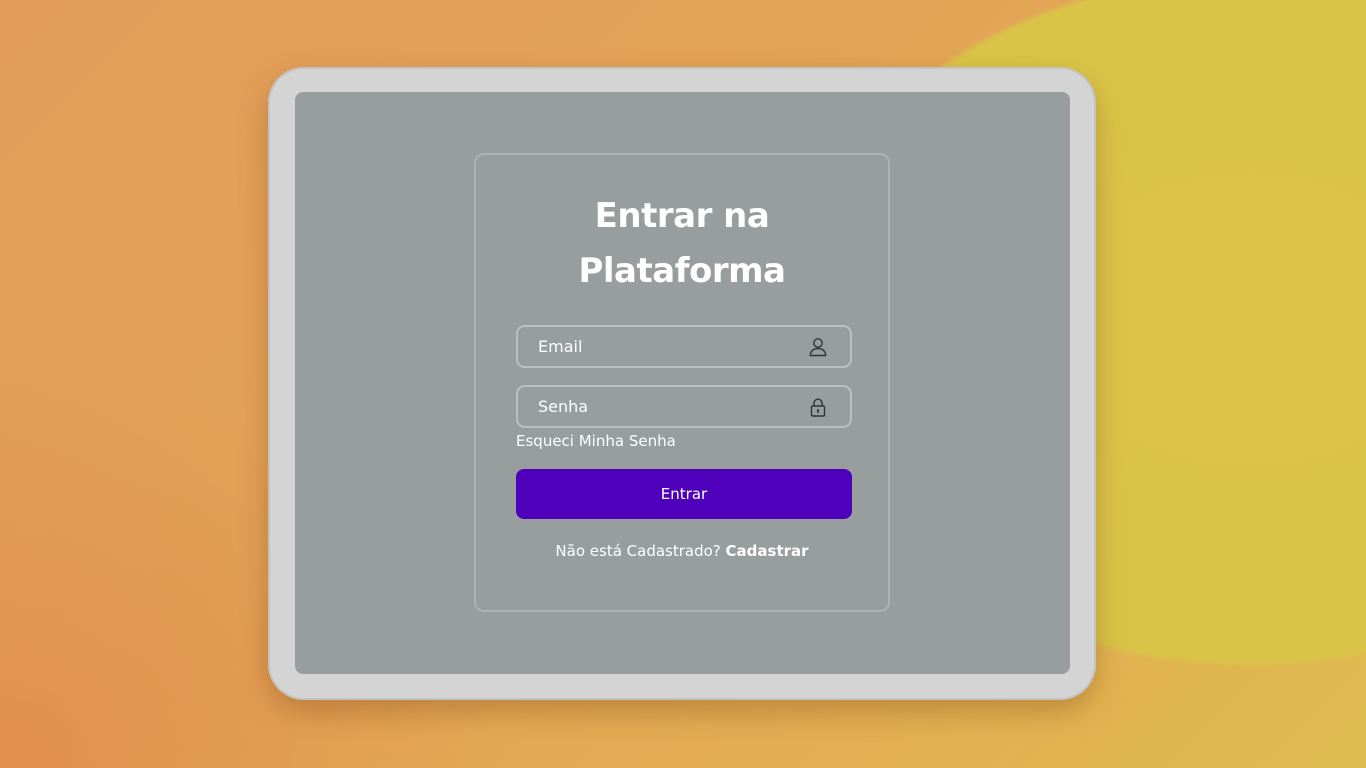 Image resolution: width=1366 pixels, height=768 pixels. Describe the element at coordinates (596, 441) in the screenshot. I see `forgot-password-link: Esqueci Minha Senha` at that location.